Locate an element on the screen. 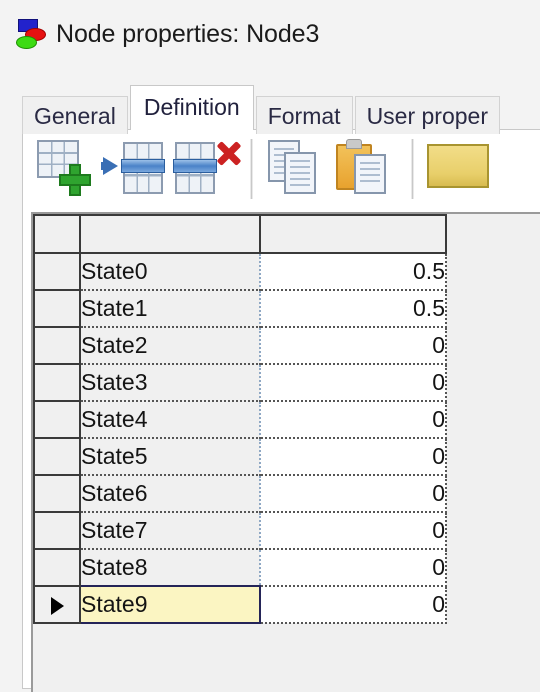 The height and width of the screenshot is (692, 540). tab-user-properties: User proper is located at coordinates (427, 115).